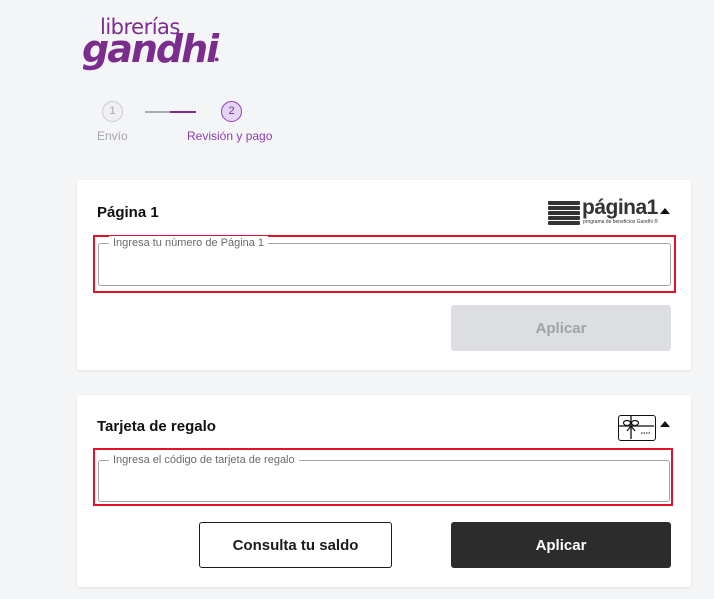 The width and height of the screenshot is (714, 599). I want to click on gift-card-input, so click(384, 481).